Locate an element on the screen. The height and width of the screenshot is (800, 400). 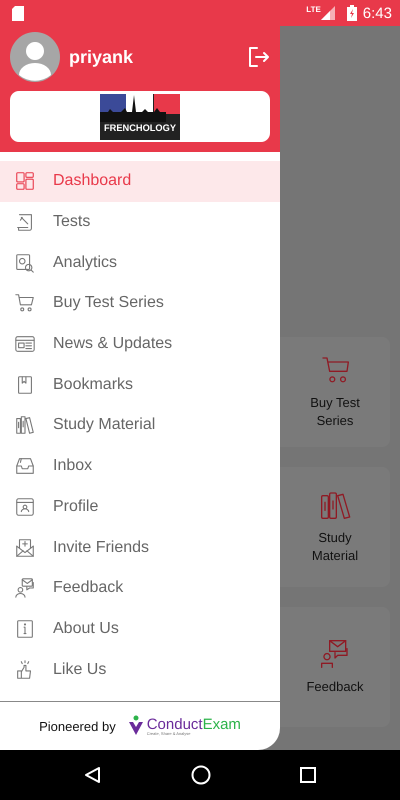
menu-item: Analytics is located at coordinates (140, 263).